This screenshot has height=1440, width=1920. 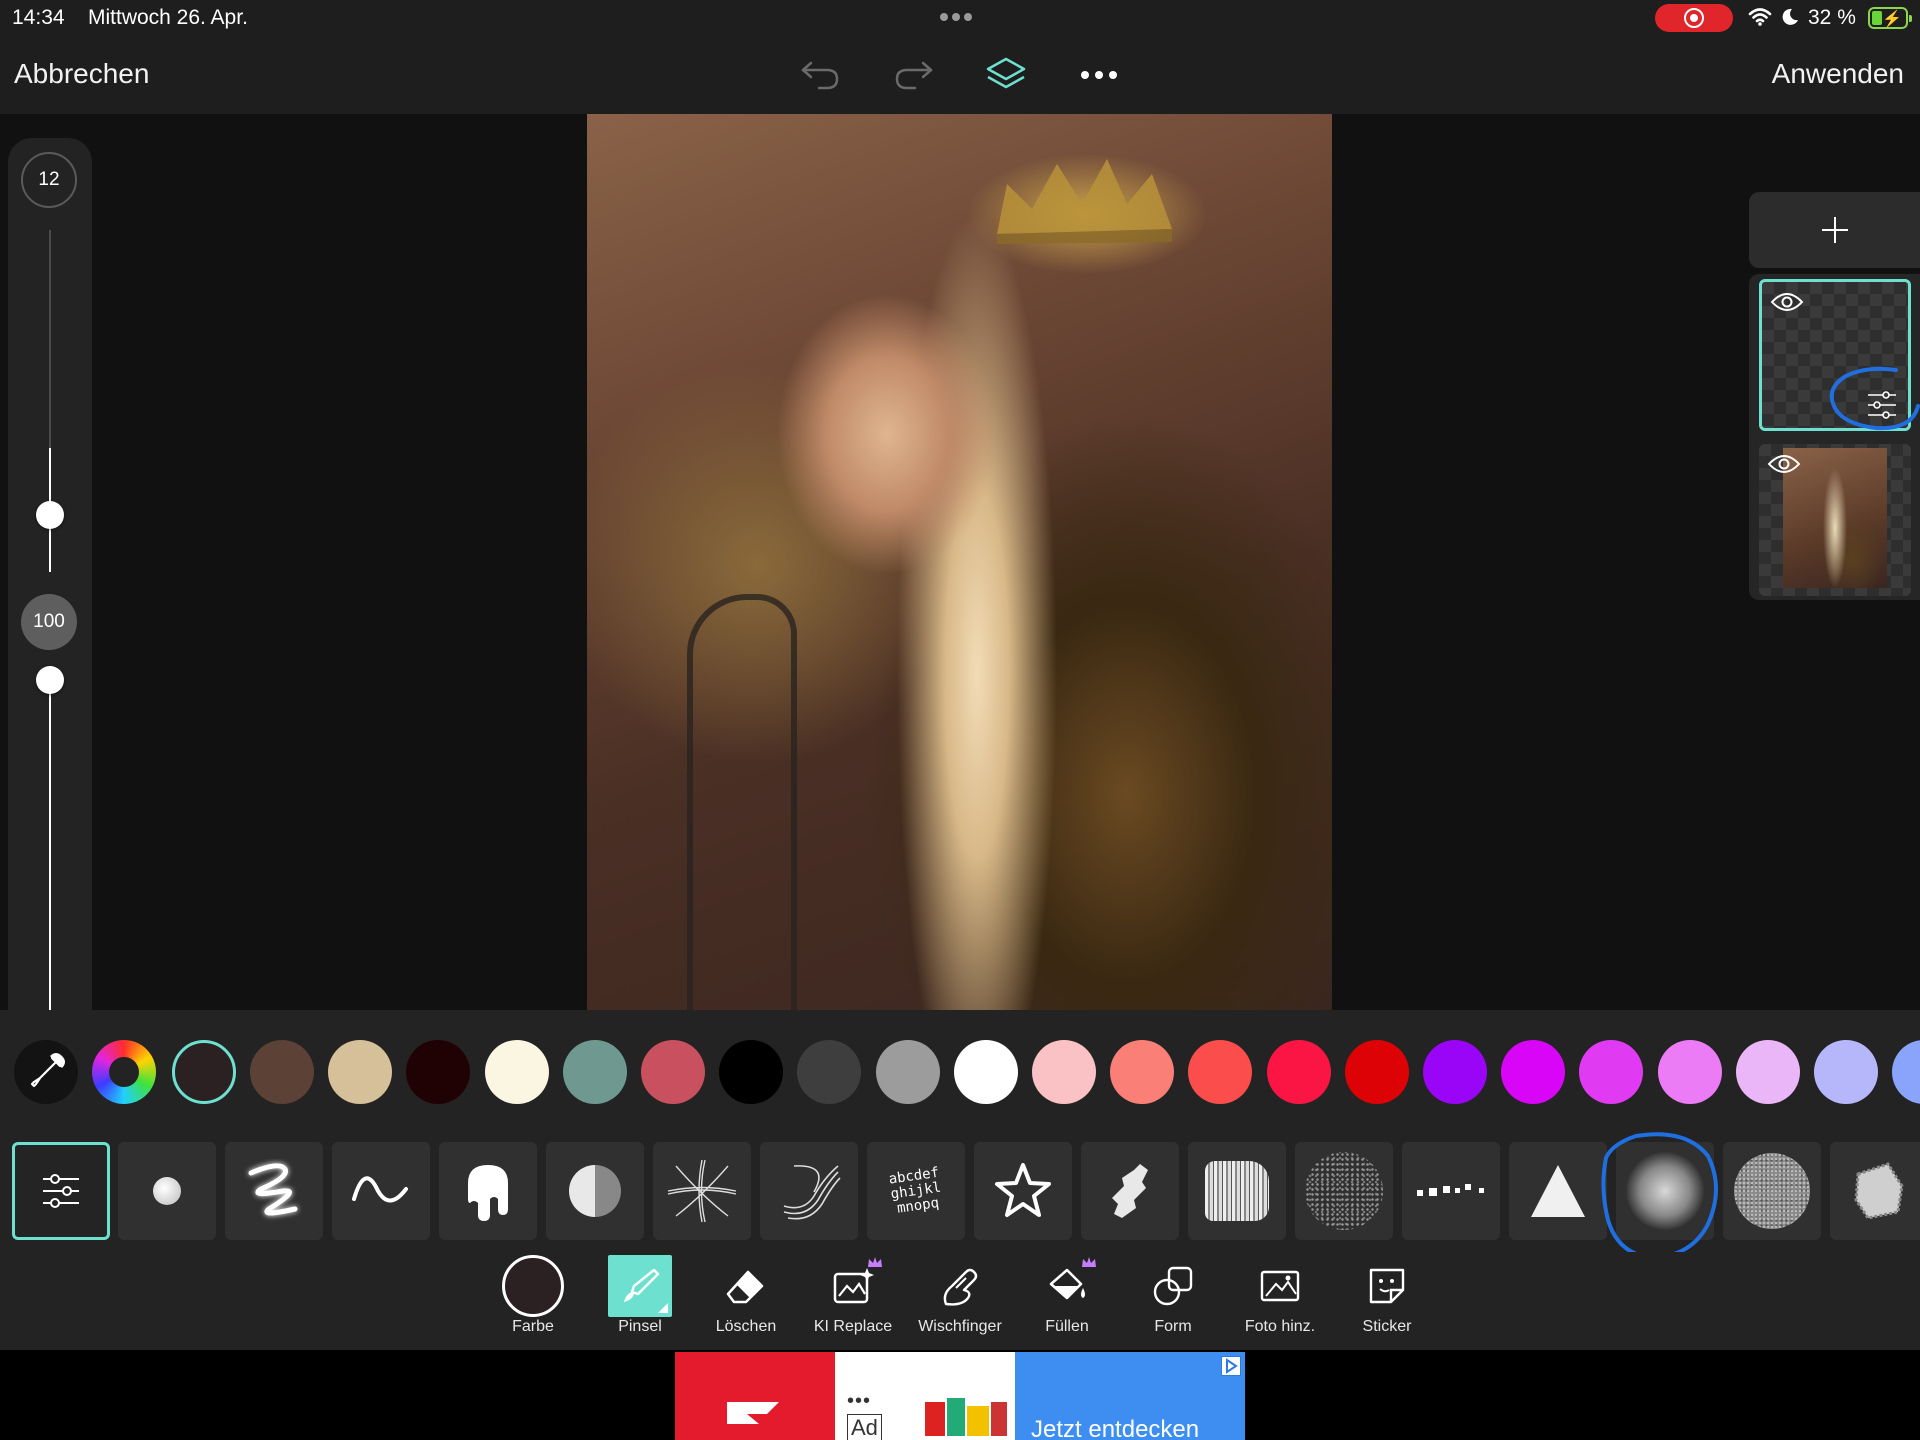 I want to click on top-toolbar: Abbrechen Anwenden, so click(x=960, y=75).